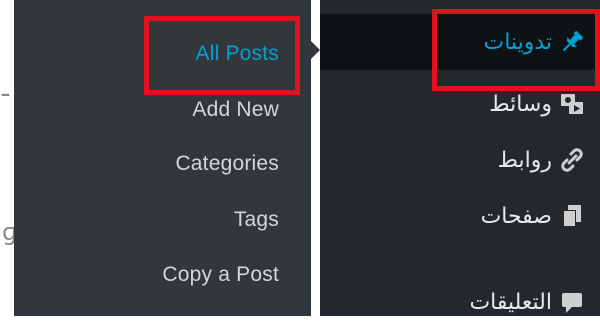 This screenshot has width=600, height=330. I want to click on submenu-item-tags: Tags, so click(256, 220).